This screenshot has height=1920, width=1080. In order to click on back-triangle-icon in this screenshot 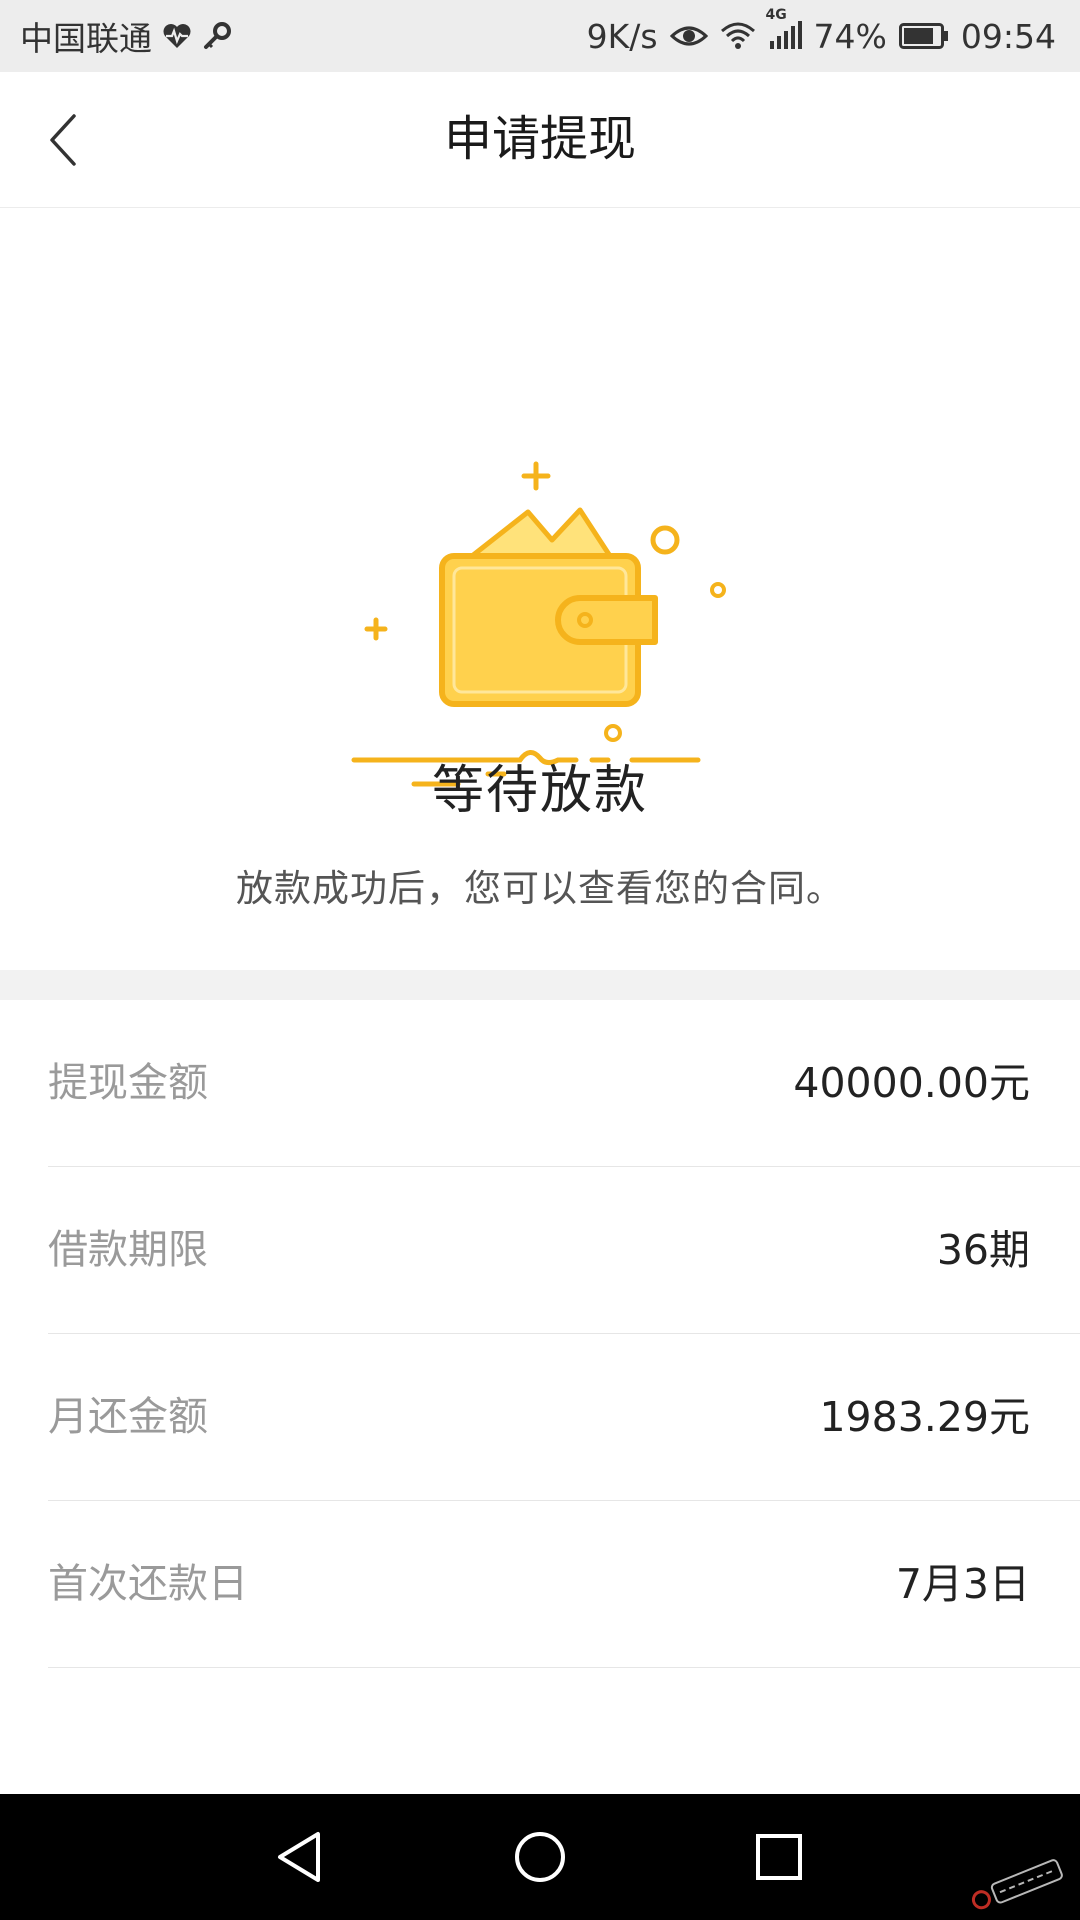, I will do `click(299, 1857)`.